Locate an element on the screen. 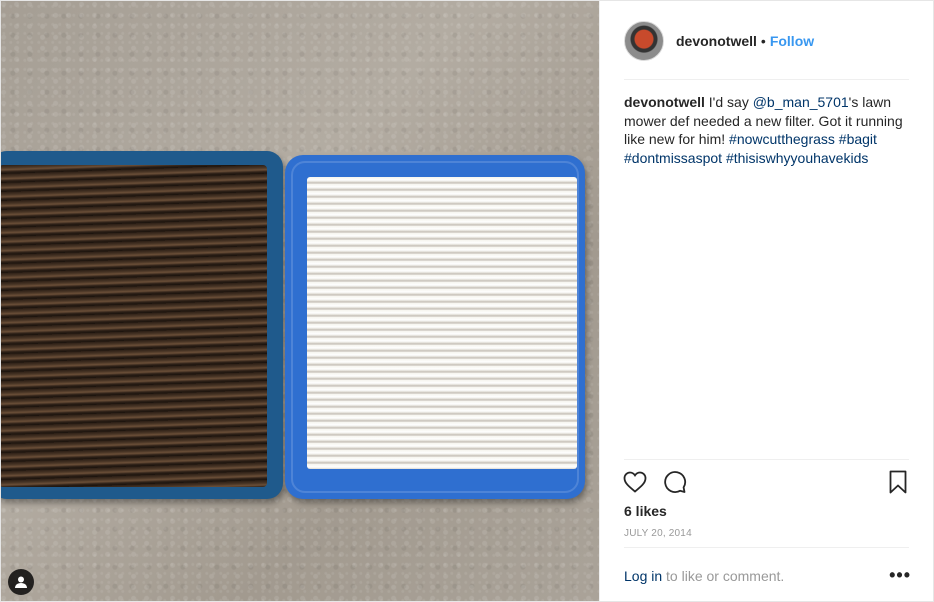 This screenshot has height=602, width=934. login-prompt-text: to like or comment. is located at coordinates (723, 576).